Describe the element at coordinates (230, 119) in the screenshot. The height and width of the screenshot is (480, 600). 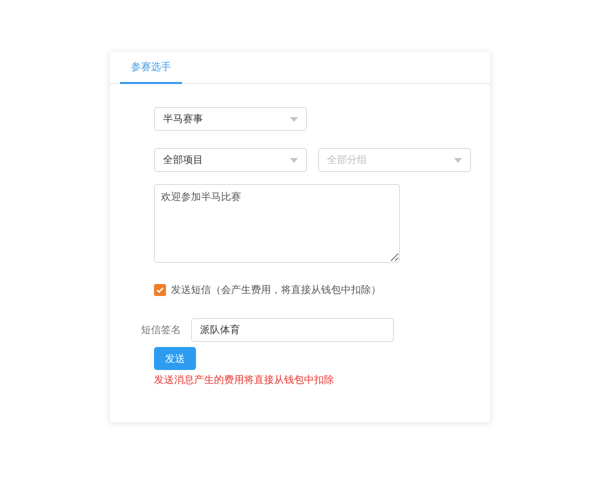
I see `dropdown-field: 半马赛事` at that location.